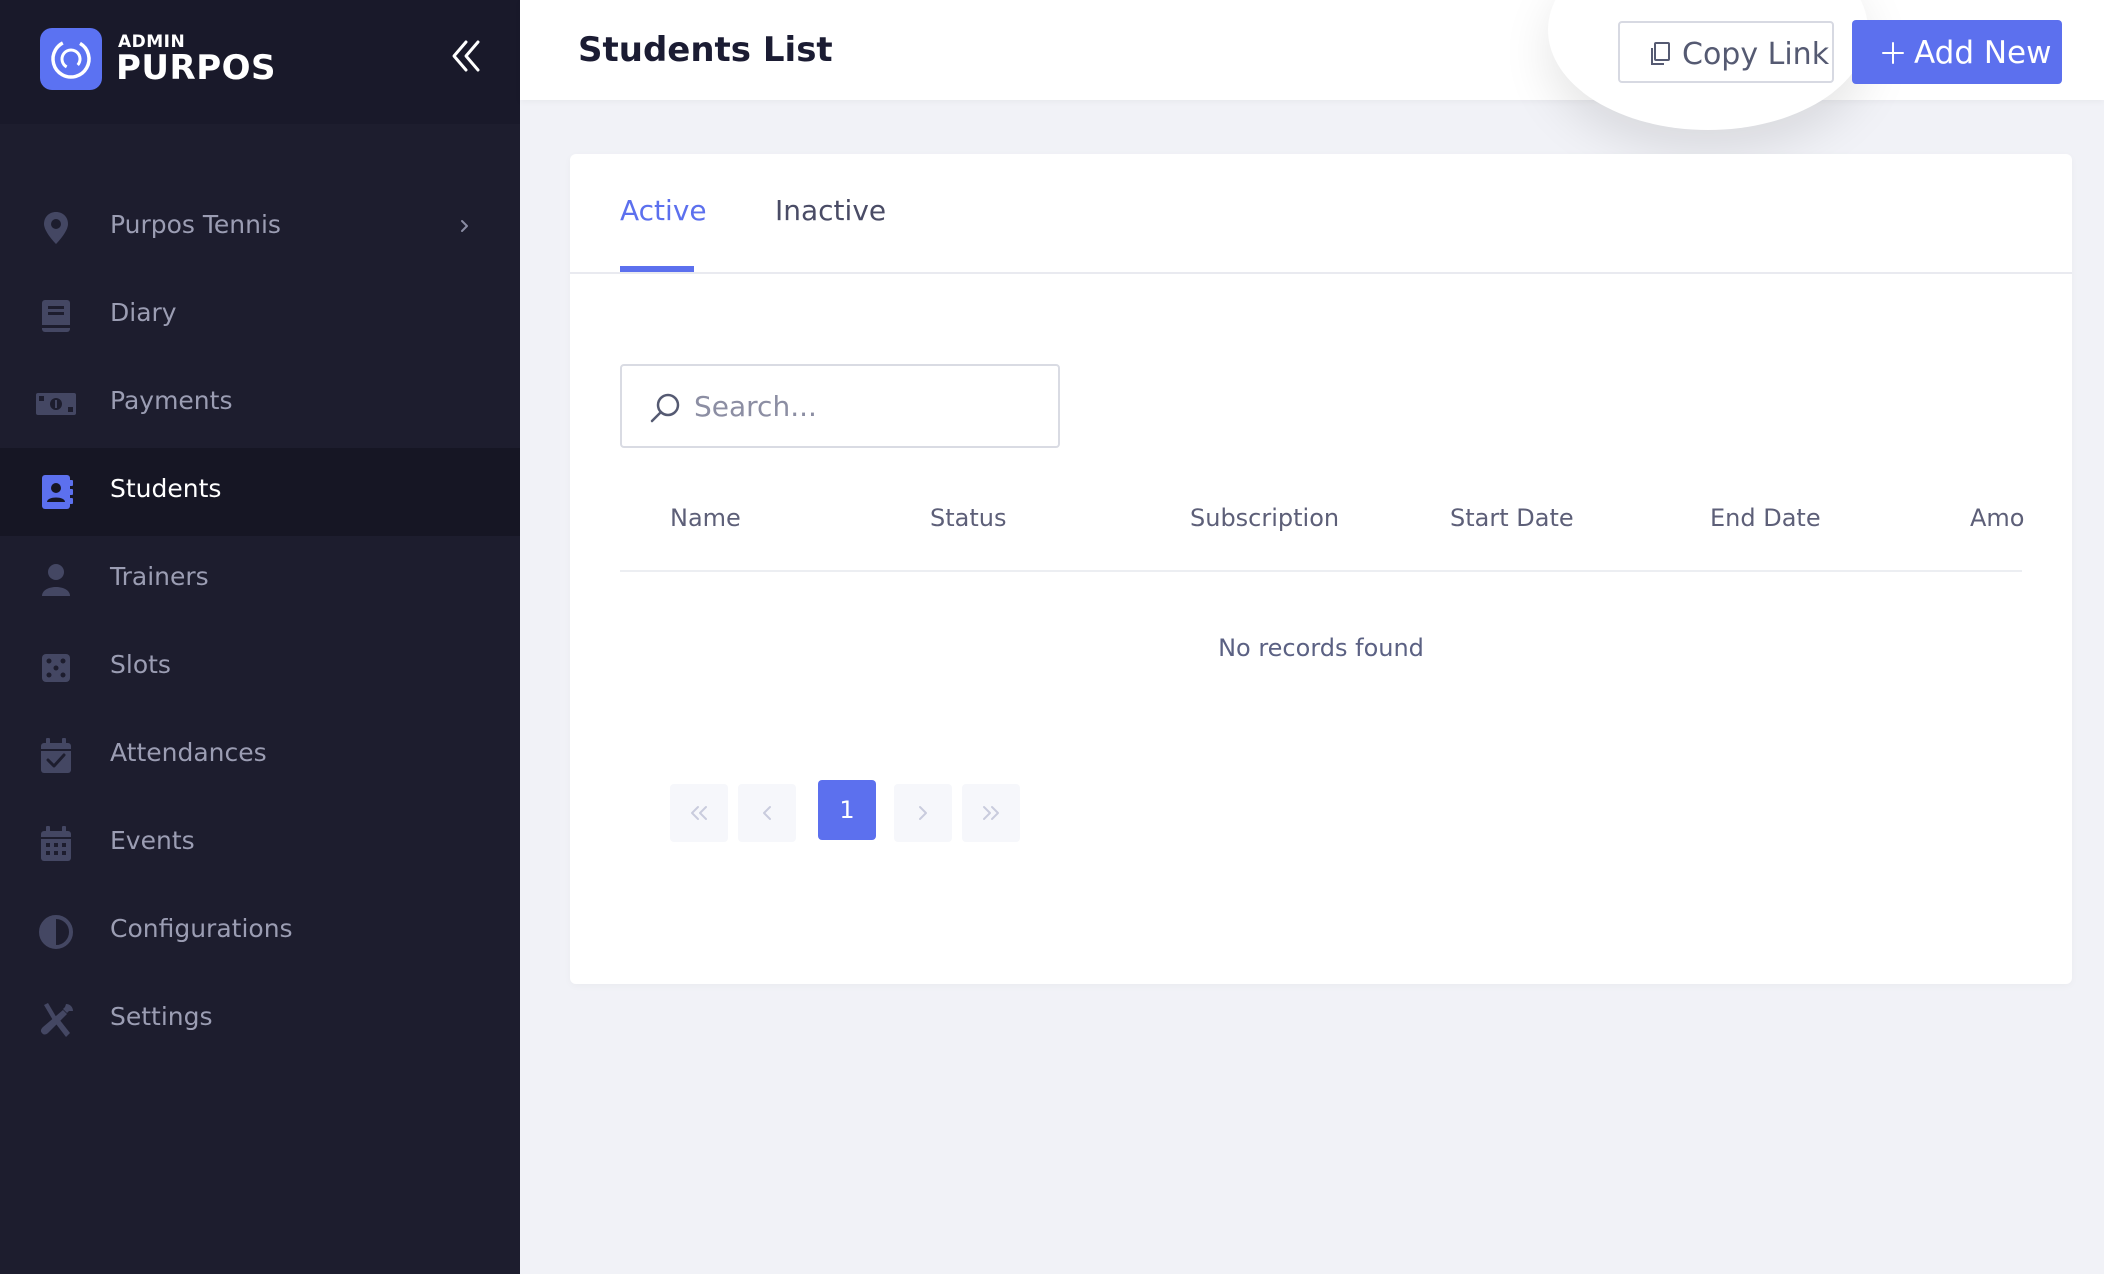 This screenshot has height=1274, width=2104. Describe the element at coordinates (260, 492) in the screenshot. I see `sidebar-item-students: Students` at that location.